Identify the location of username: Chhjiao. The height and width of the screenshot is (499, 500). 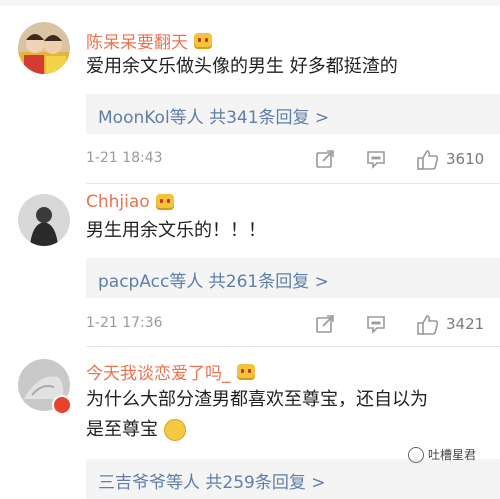
(130, 202).